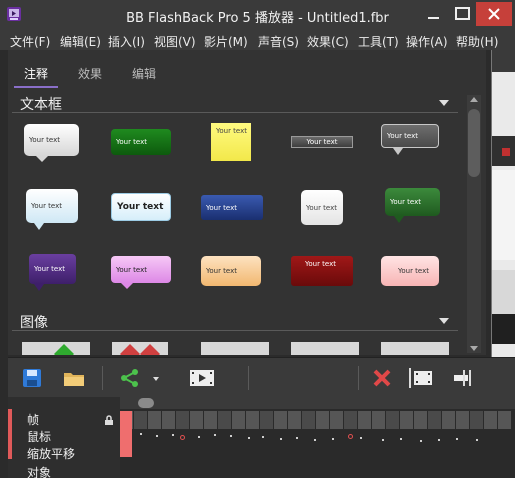 This screenshot has width=515, height=478. Describe the element at coordinates (231, 142) in the screenshot. I see `callout-yellow-sticky: Your text` at that location.